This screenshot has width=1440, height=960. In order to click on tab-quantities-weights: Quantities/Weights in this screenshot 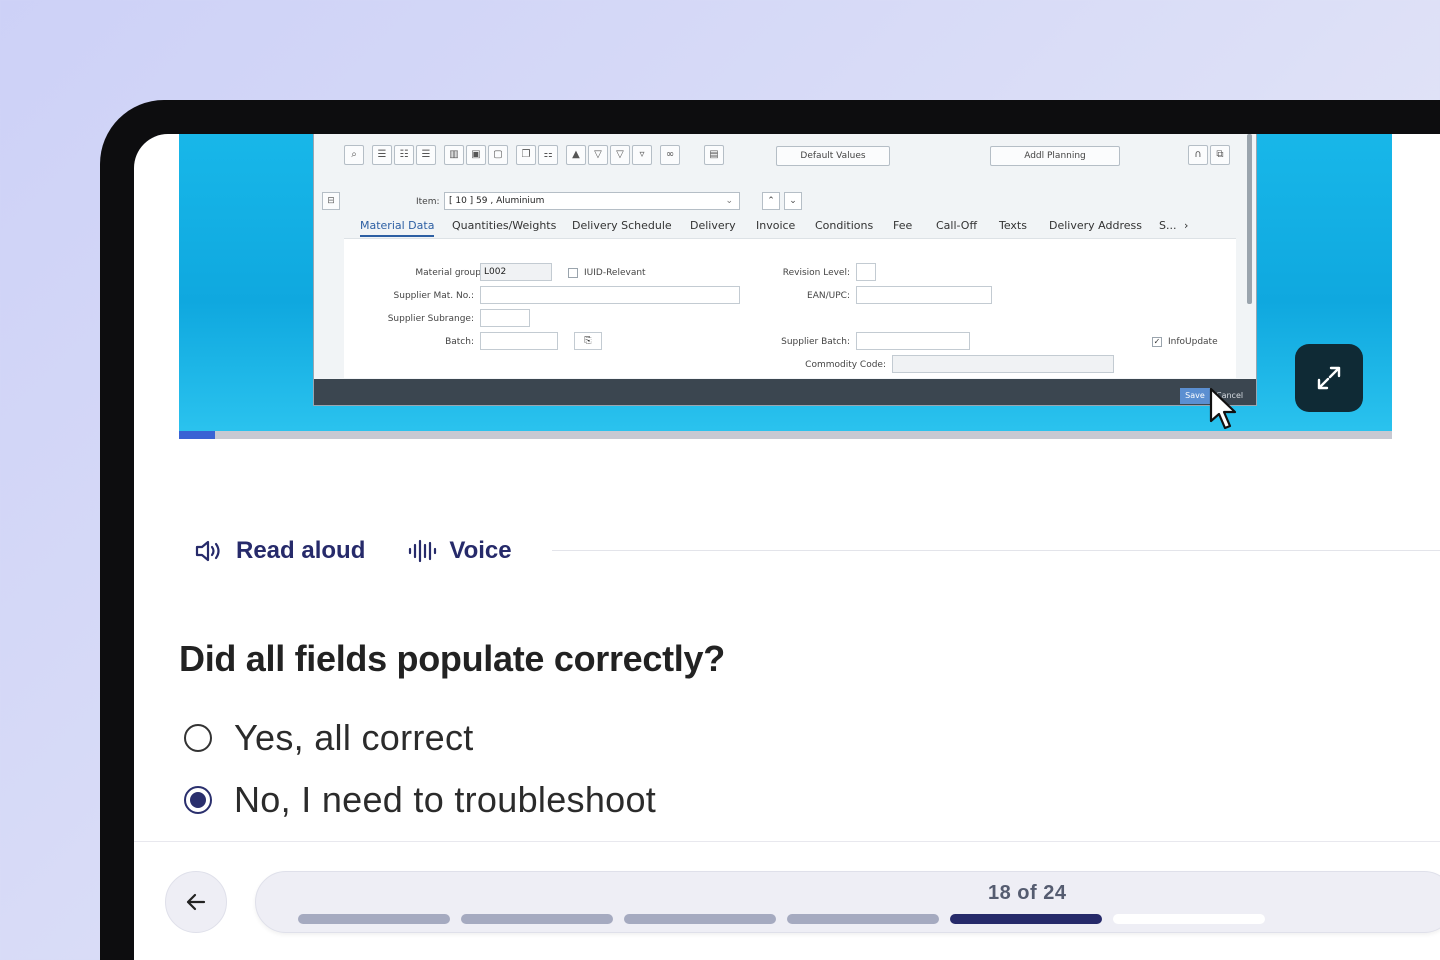, I will do `click(504, 225)`.